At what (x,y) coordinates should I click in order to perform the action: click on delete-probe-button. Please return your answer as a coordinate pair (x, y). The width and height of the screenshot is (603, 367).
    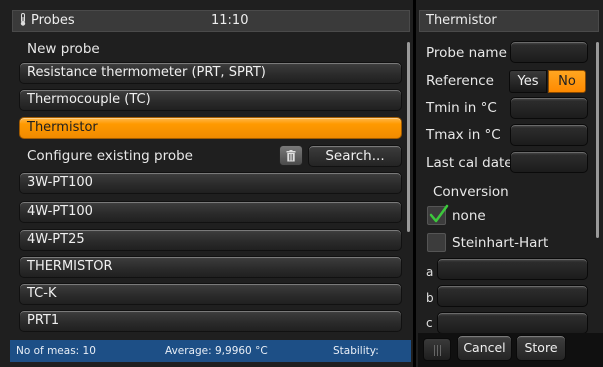
    Looking at the image, I should click on (291, 155).